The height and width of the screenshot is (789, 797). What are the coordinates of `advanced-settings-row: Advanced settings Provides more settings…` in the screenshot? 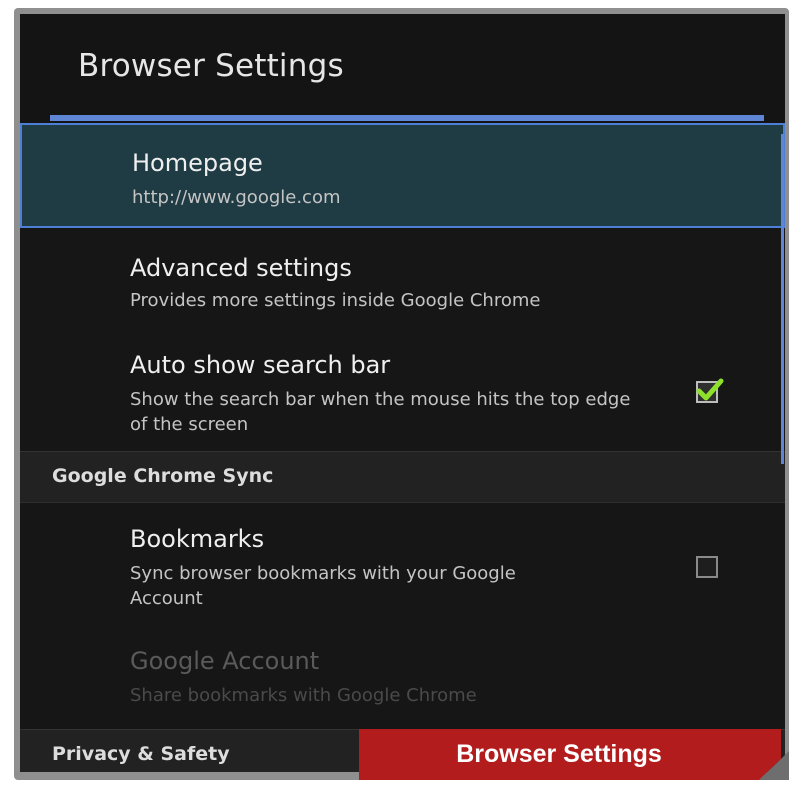 It's located at (402, 280).